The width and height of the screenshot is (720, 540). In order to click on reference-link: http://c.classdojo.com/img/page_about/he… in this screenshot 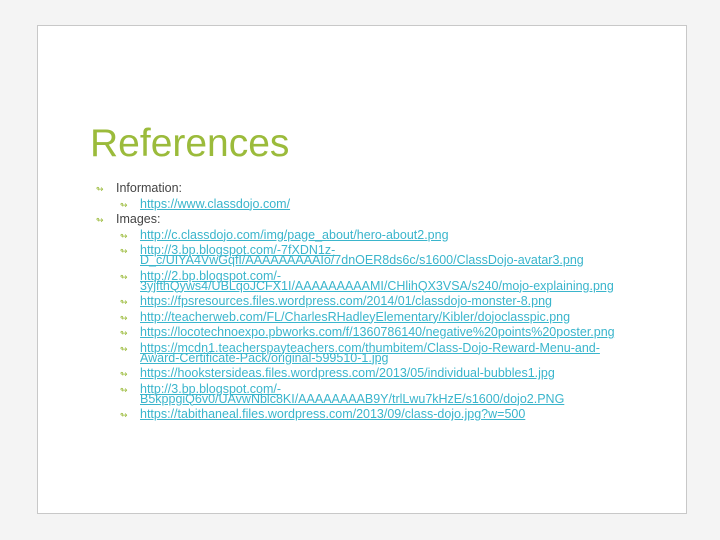, I will do `click(385, 234)`.